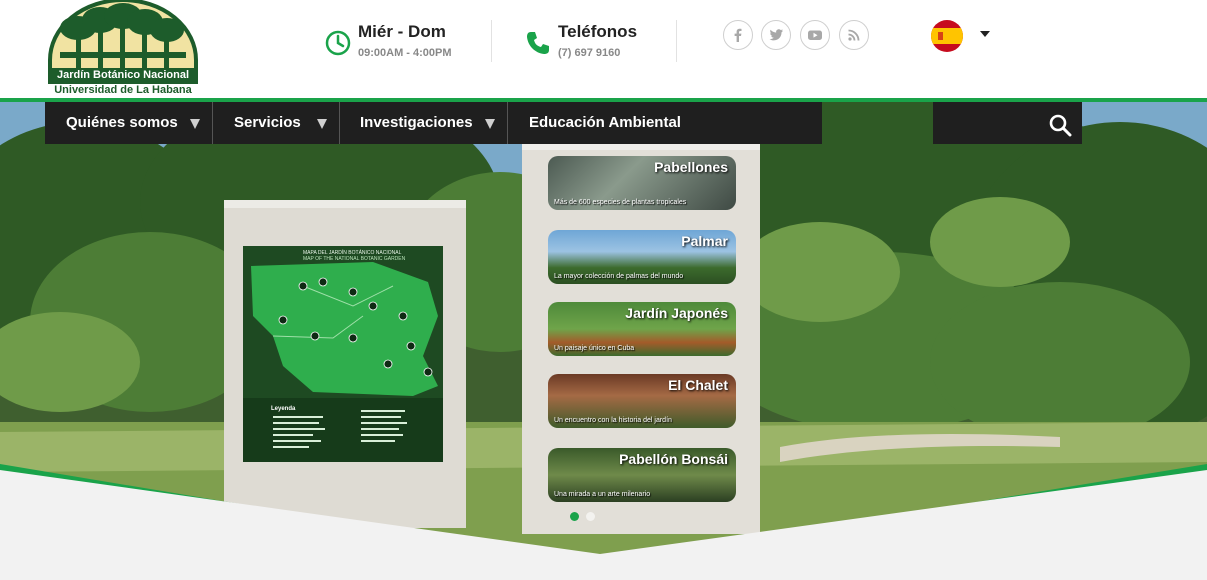 This screenshot has height=580, width=1207. What do you see at coordinates (123, 75) in the screenshot?
I see `logo-line-1: Jardín Botánico Nacional` at bounding box center [123, 75].